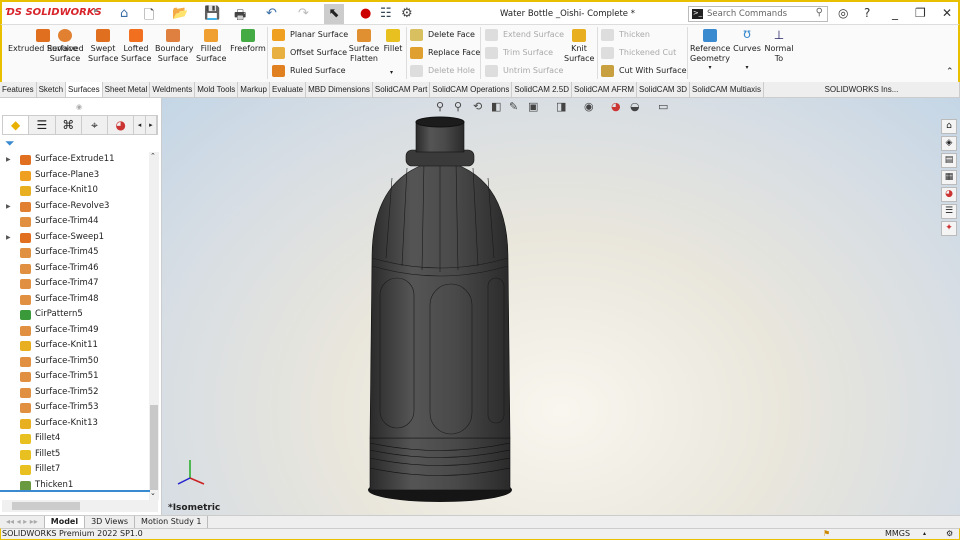 The image size is (960, 540). What do you see at coordinates (110, 522) in the screenshot?
I see `tab-3d-views: 3D Views` at bounding box center [110, 522].